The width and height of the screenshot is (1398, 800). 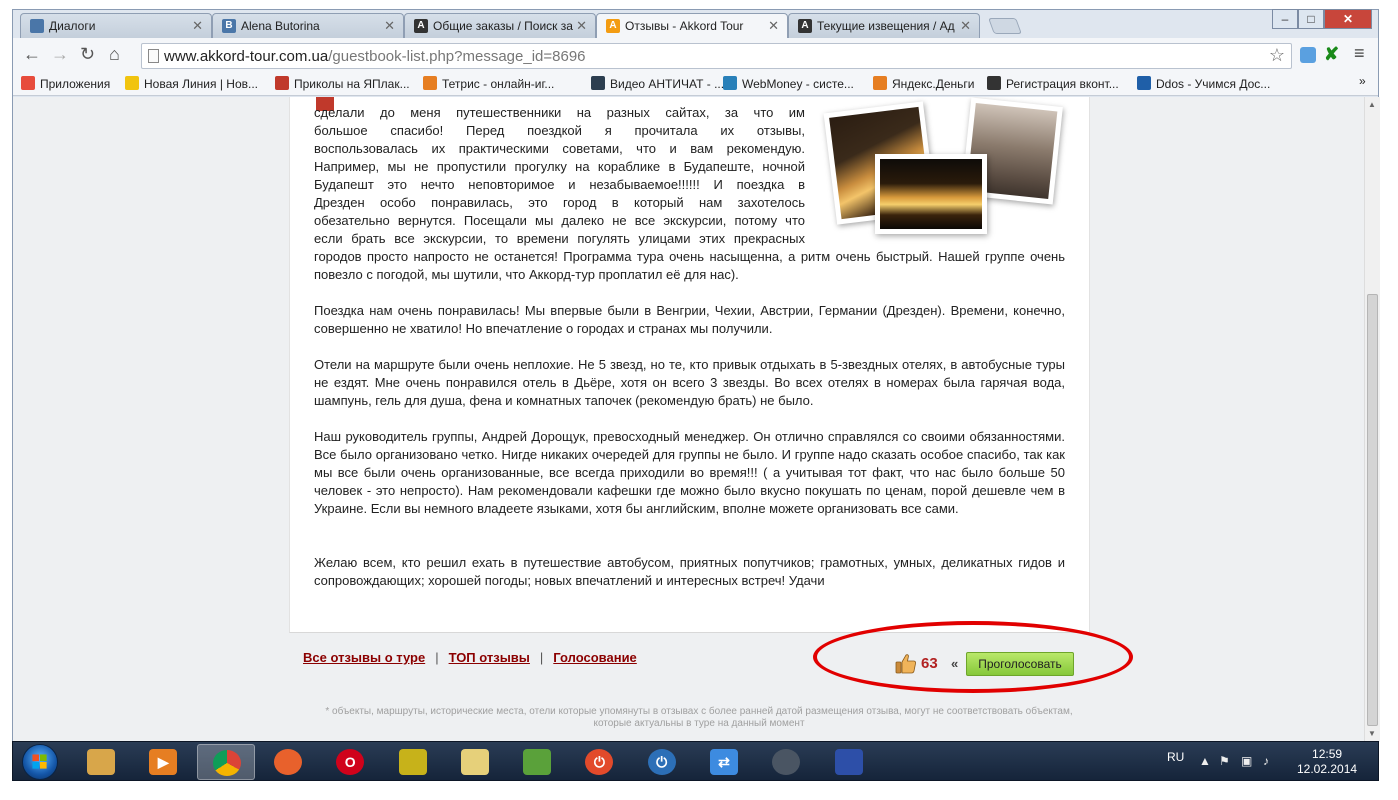 I want to click on home-icon: ⌂, so click(x=114, y=54).